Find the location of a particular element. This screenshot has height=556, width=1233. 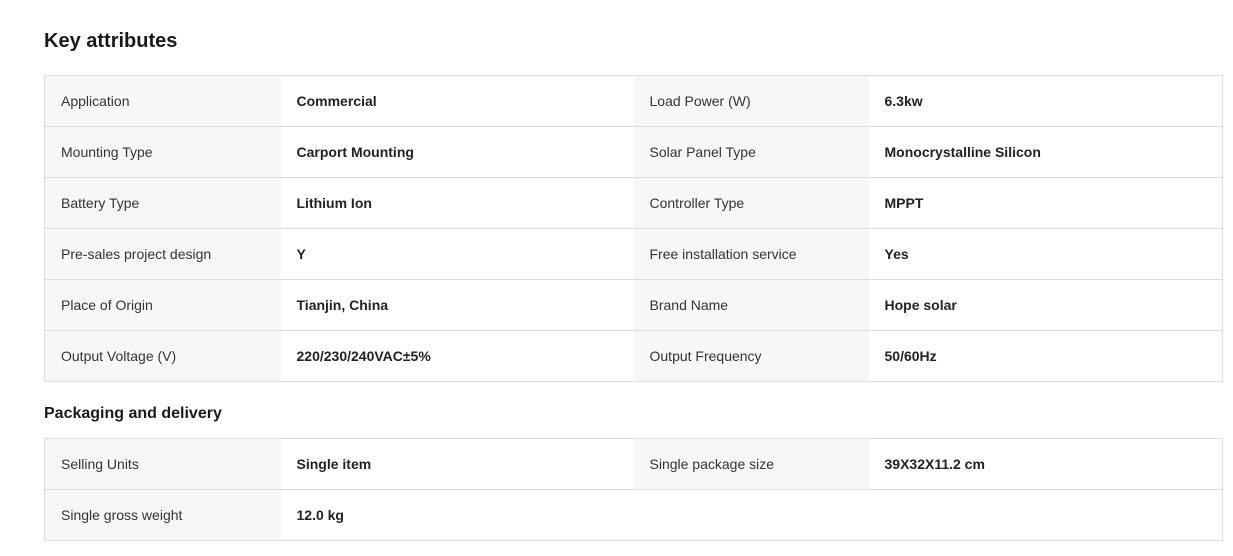

attribute-label: Output Voltage (V) is located at coordinates (162, 356).